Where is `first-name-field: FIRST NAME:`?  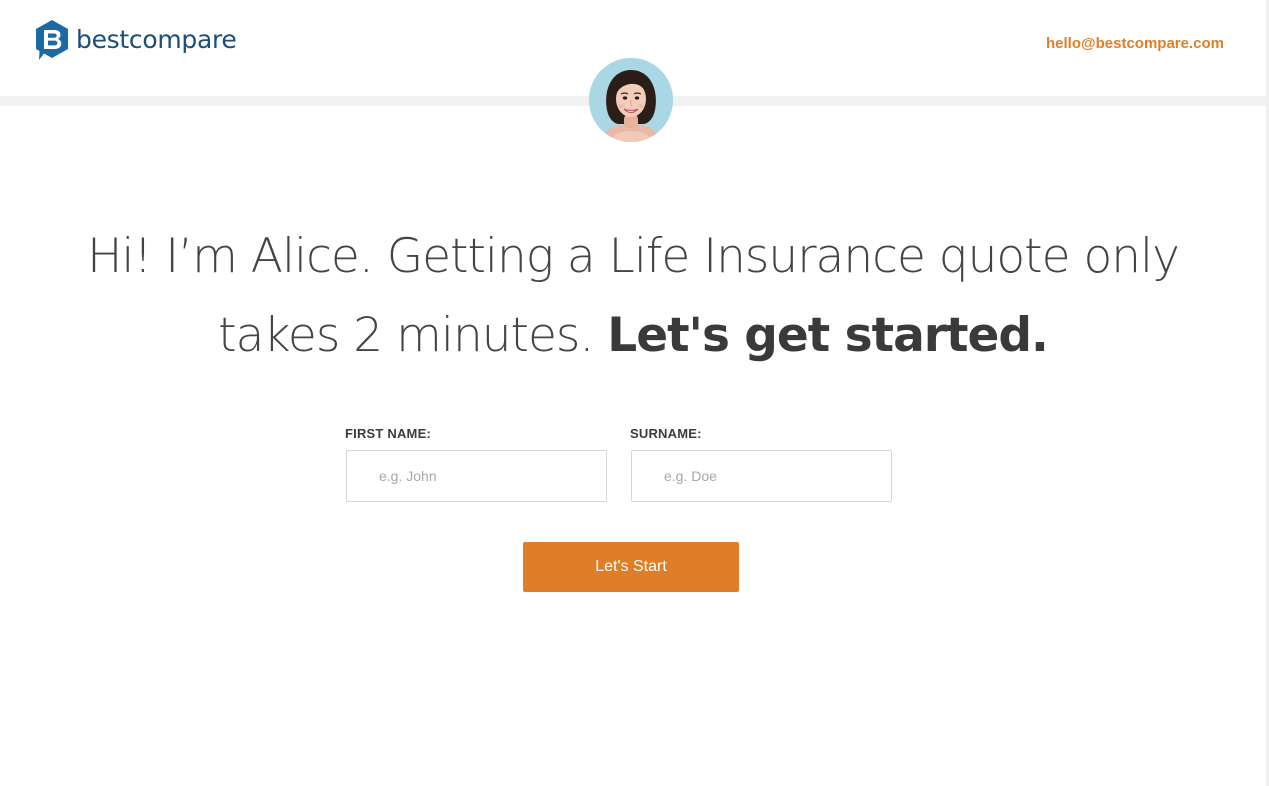
first-name-field: FIRST NAME: is located at coordinates (476, 464).